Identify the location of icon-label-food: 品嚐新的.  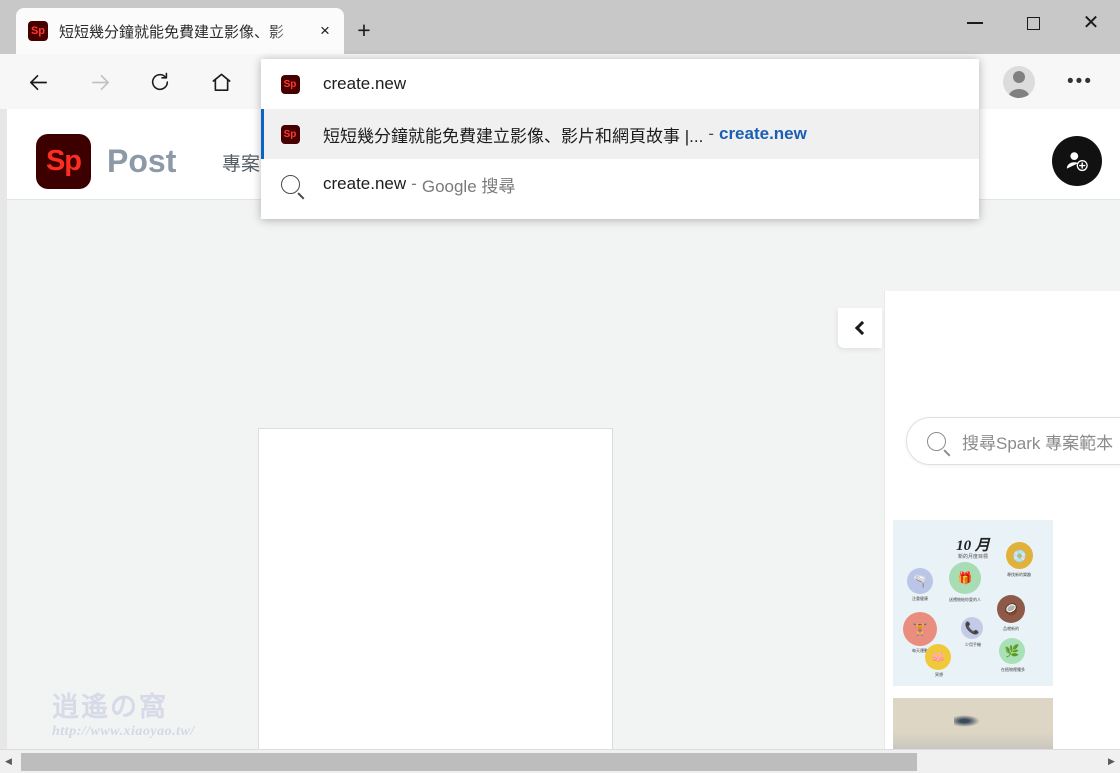
(1011, 628).